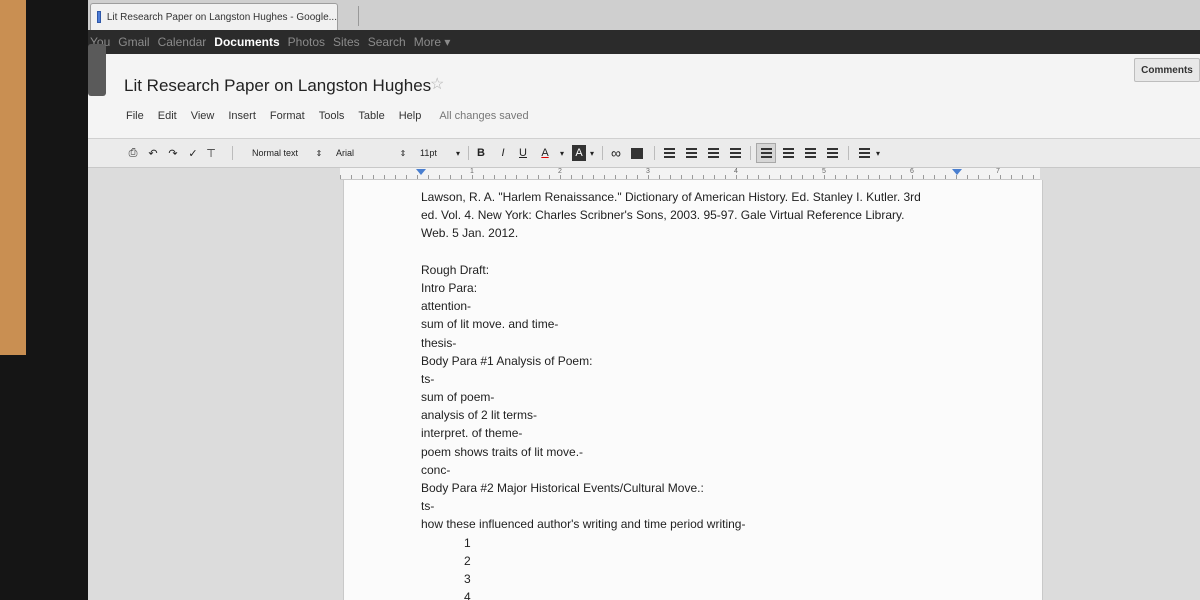 This screenshot has height=600, width=1200. Describe the element at coordinates (998, 171) in the screenshot. I see `ruler-number: 7` at that location.